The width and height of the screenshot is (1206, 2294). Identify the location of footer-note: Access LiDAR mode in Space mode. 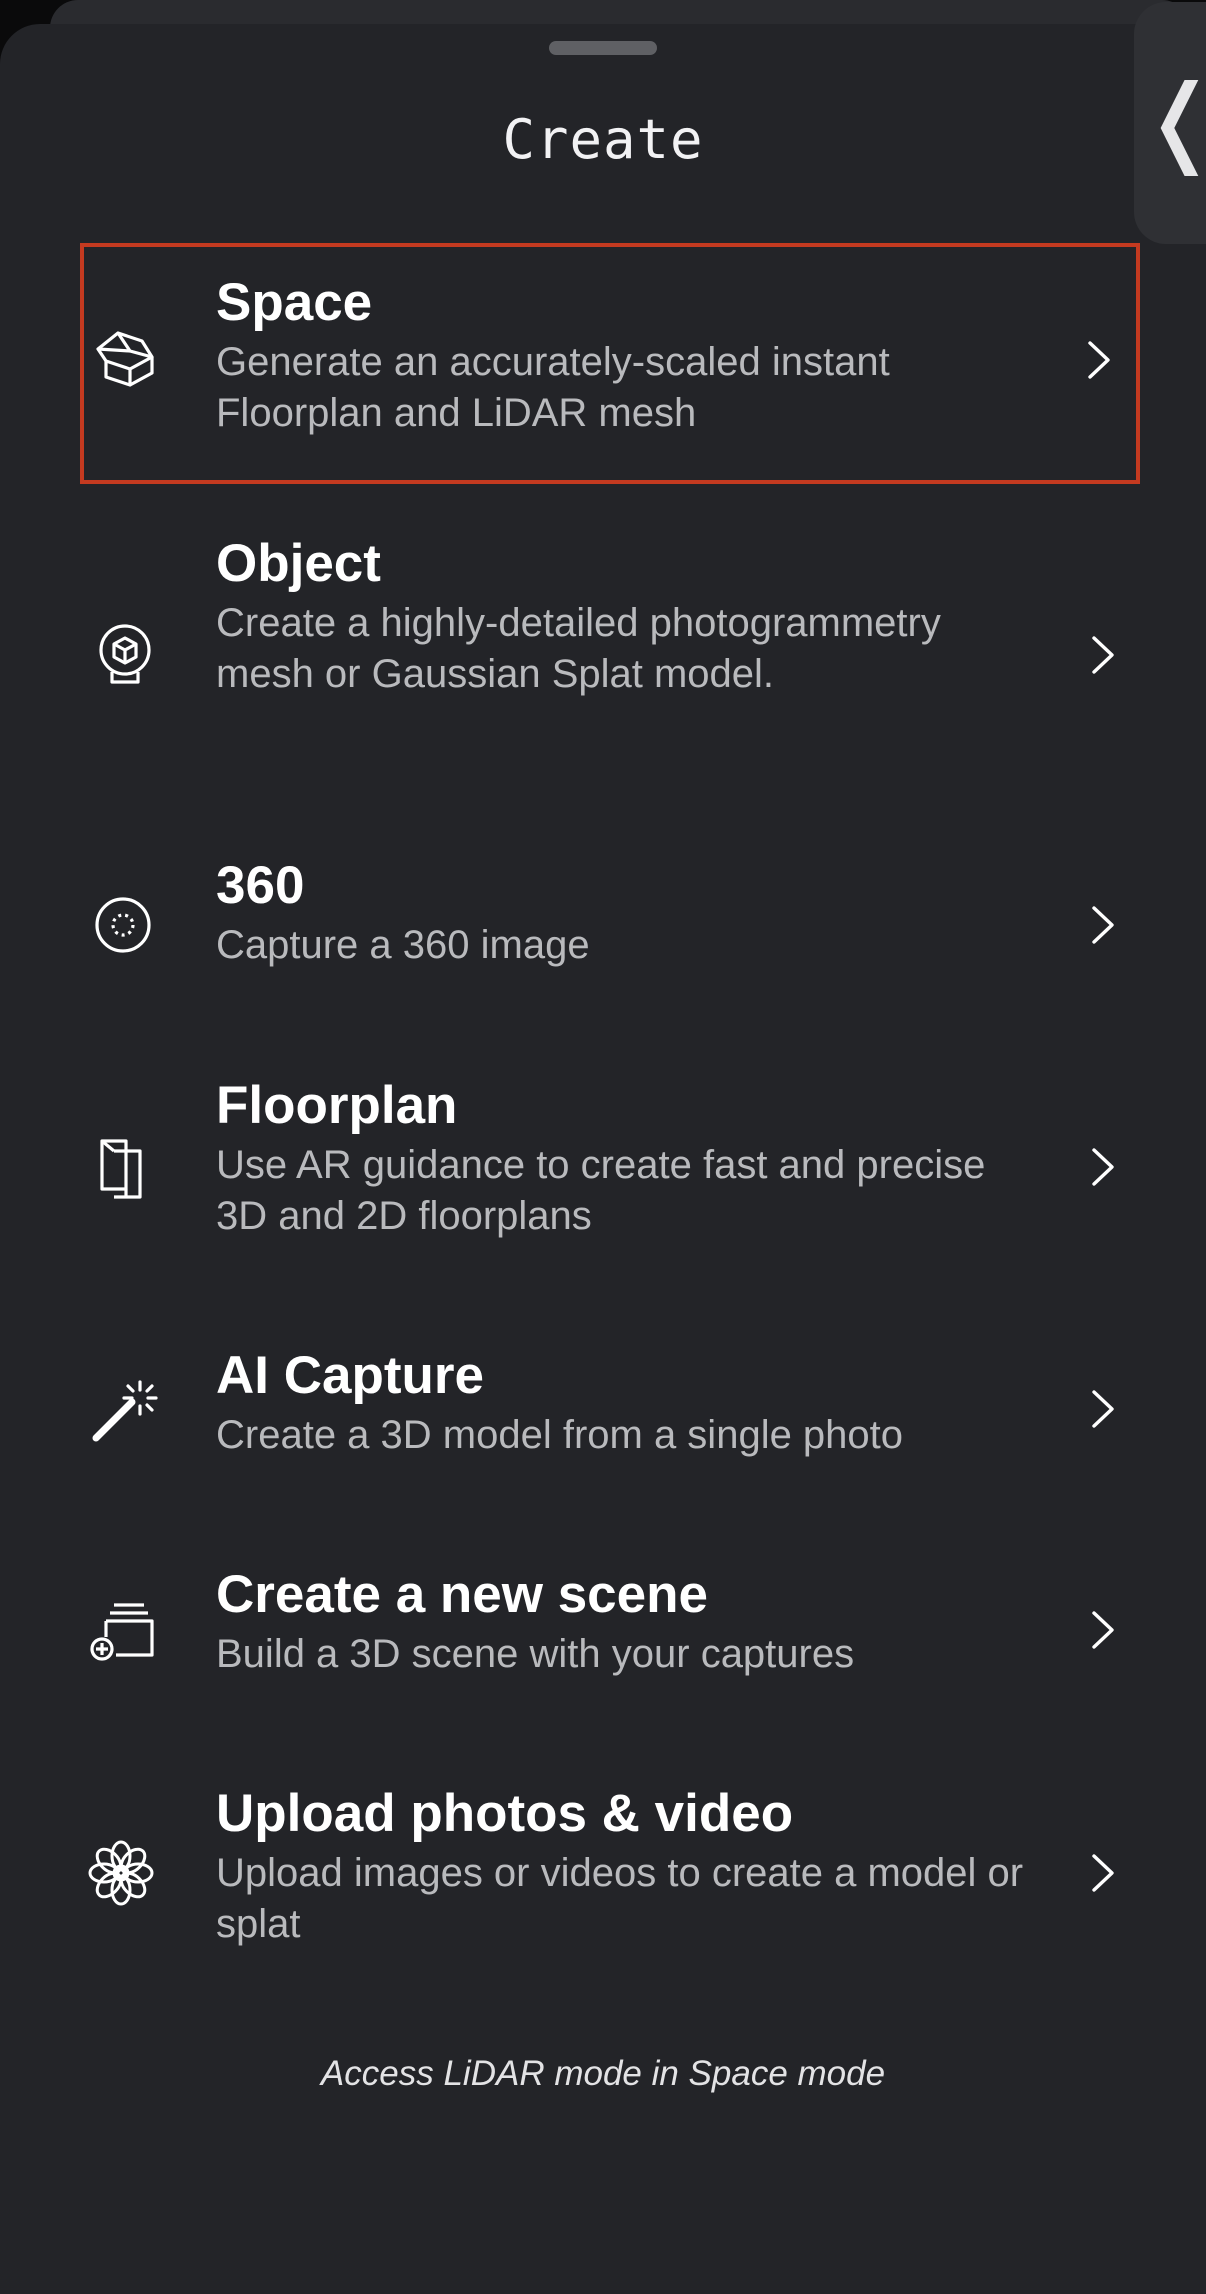
(603, 2073).